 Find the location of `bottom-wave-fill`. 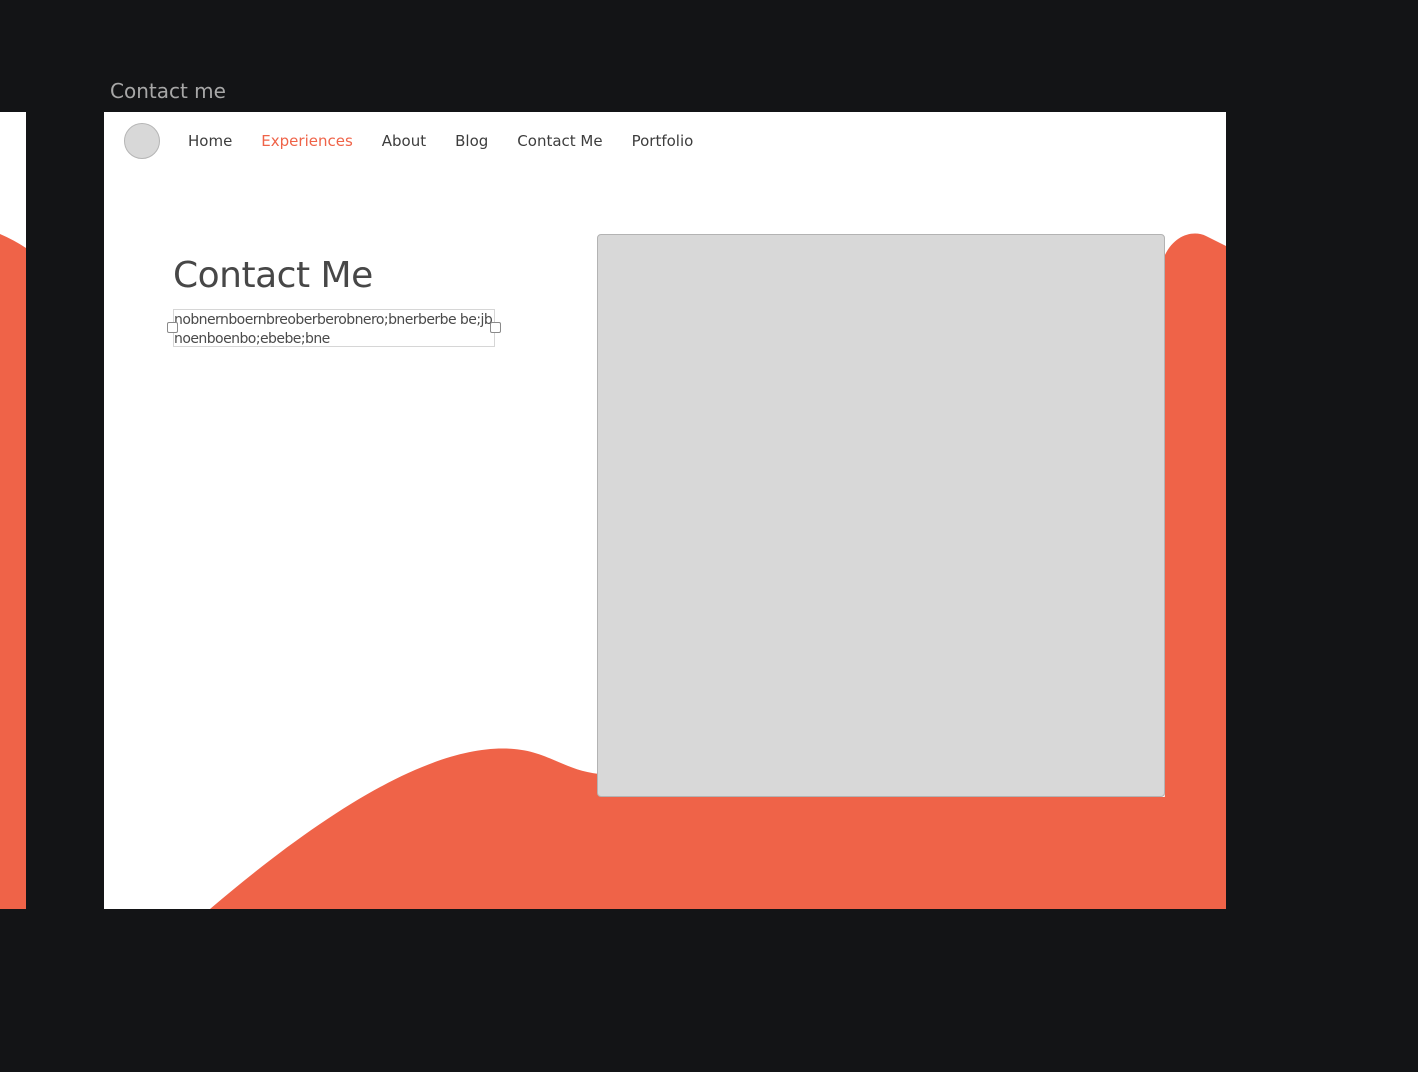

bottom-wave-fill is located at coordinates (865, 853).